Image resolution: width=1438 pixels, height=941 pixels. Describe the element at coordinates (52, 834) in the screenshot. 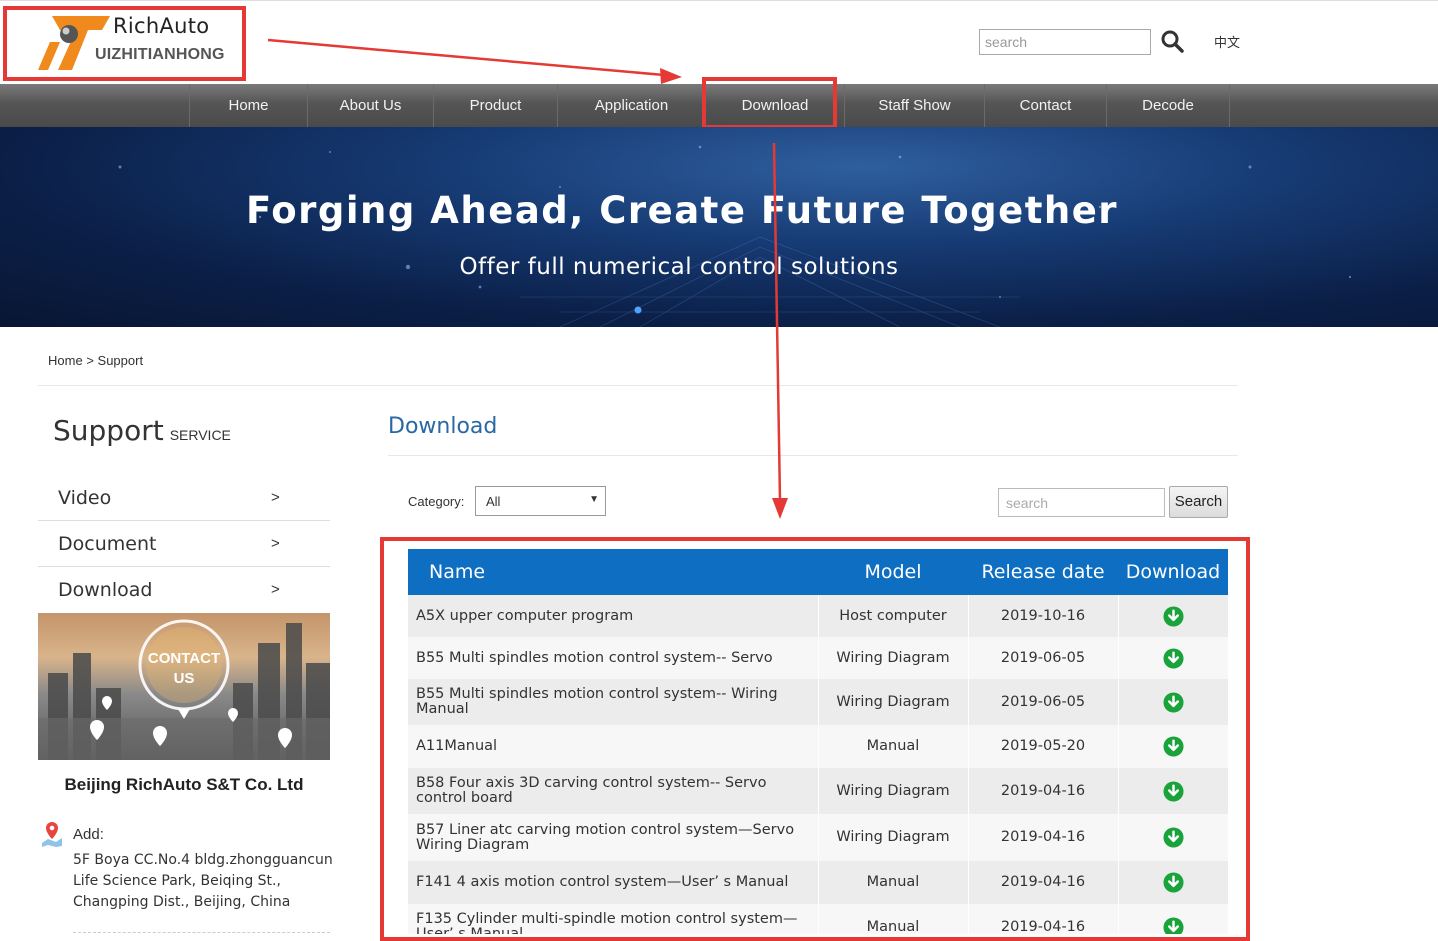

I see `location-pin-icon` at that location.